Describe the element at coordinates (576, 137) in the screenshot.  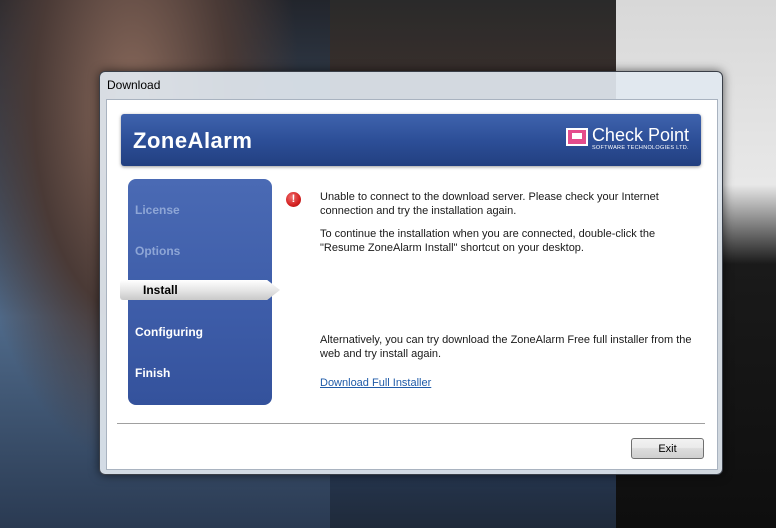
I see `checkpoint-icon` at that location.